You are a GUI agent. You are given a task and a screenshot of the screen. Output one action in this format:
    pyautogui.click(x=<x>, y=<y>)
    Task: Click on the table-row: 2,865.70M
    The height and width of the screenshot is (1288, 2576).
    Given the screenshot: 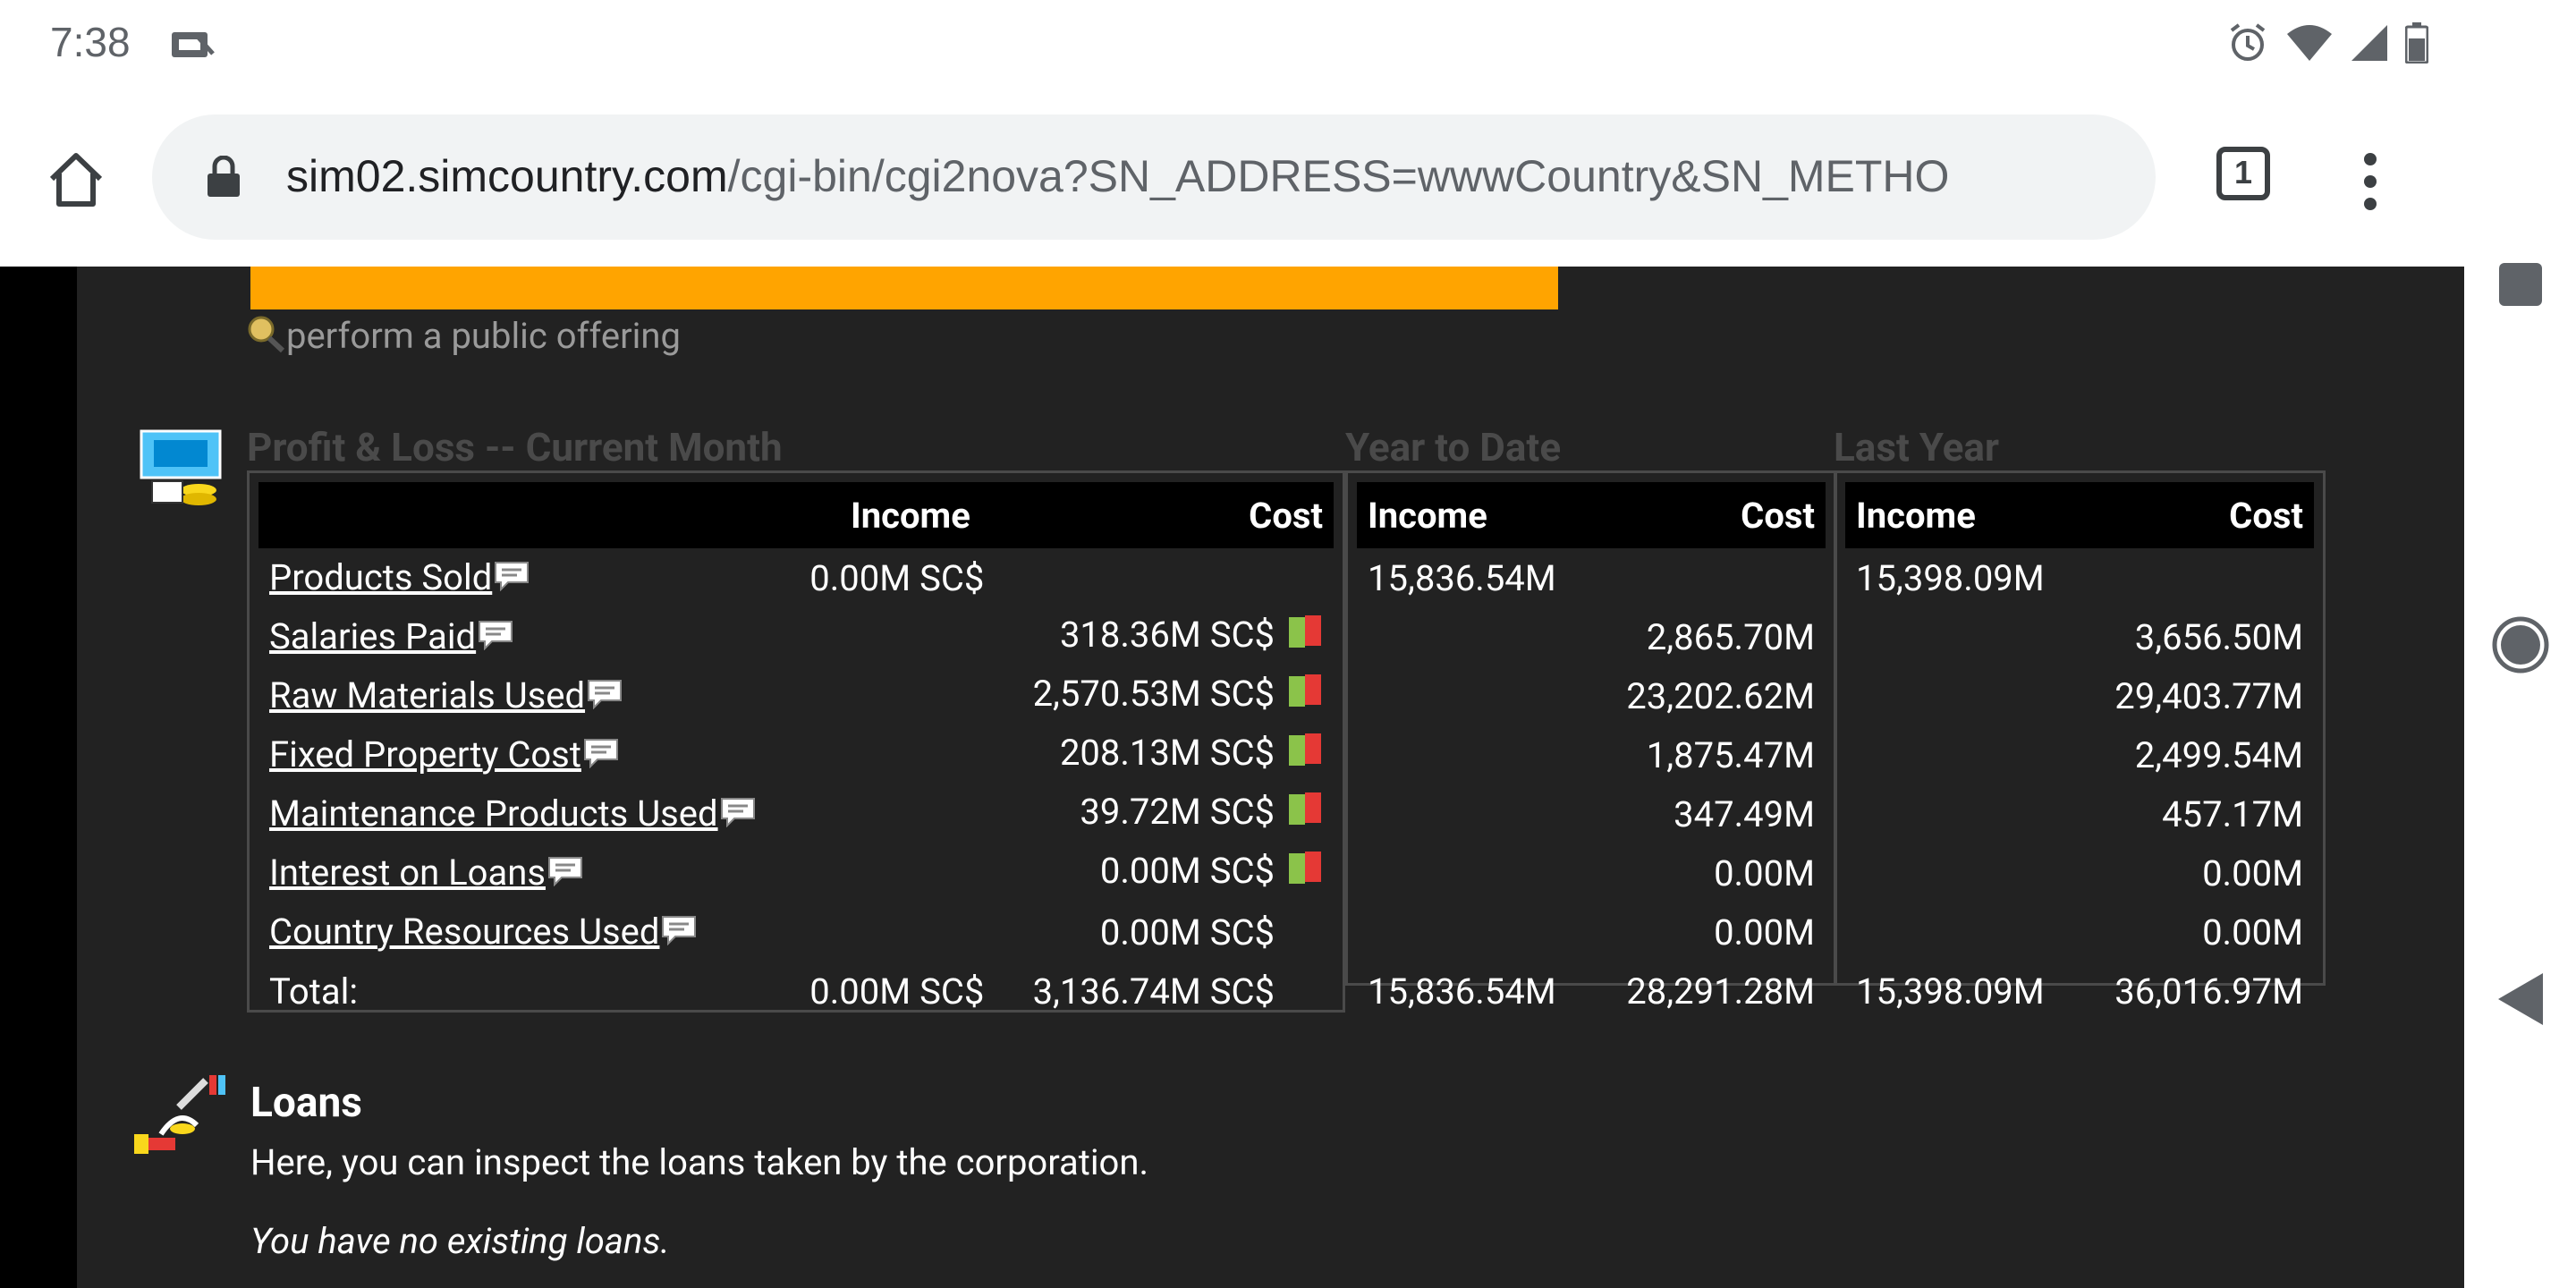 What is the action you would take?
    pyautogui.click(x=1591, y=636)
    